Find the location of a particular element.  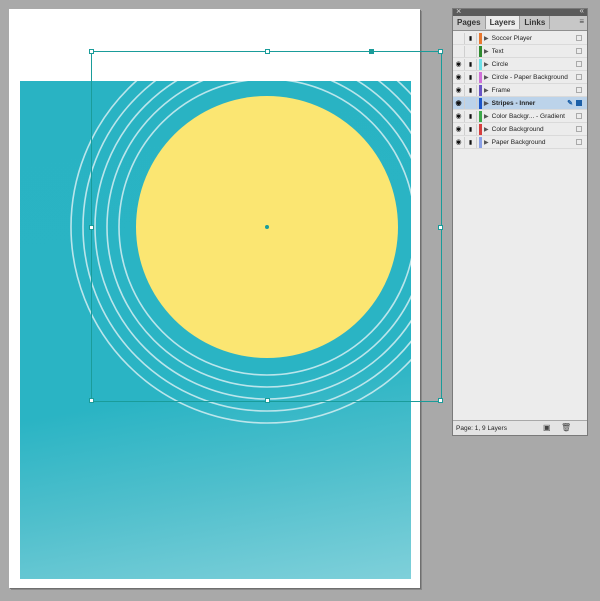

handle-bottom-right is located at coordinates (440, 400).